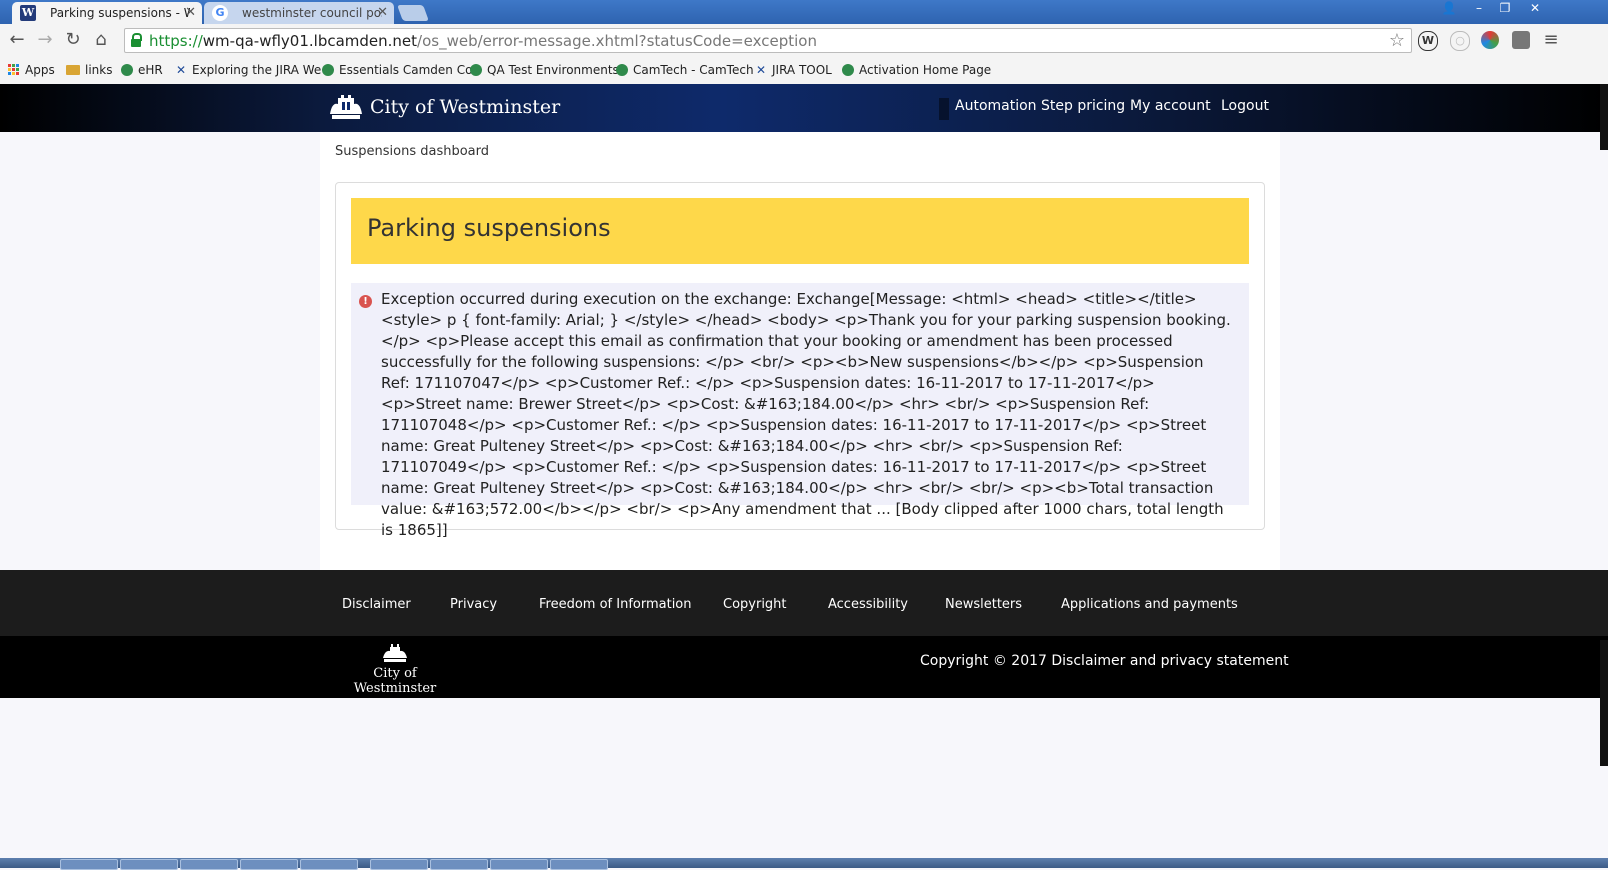  What do you see at coordinates (1428, 41) in the screenshot?
I see `extension-w-icon: W` at bounding box center [1428, 41].